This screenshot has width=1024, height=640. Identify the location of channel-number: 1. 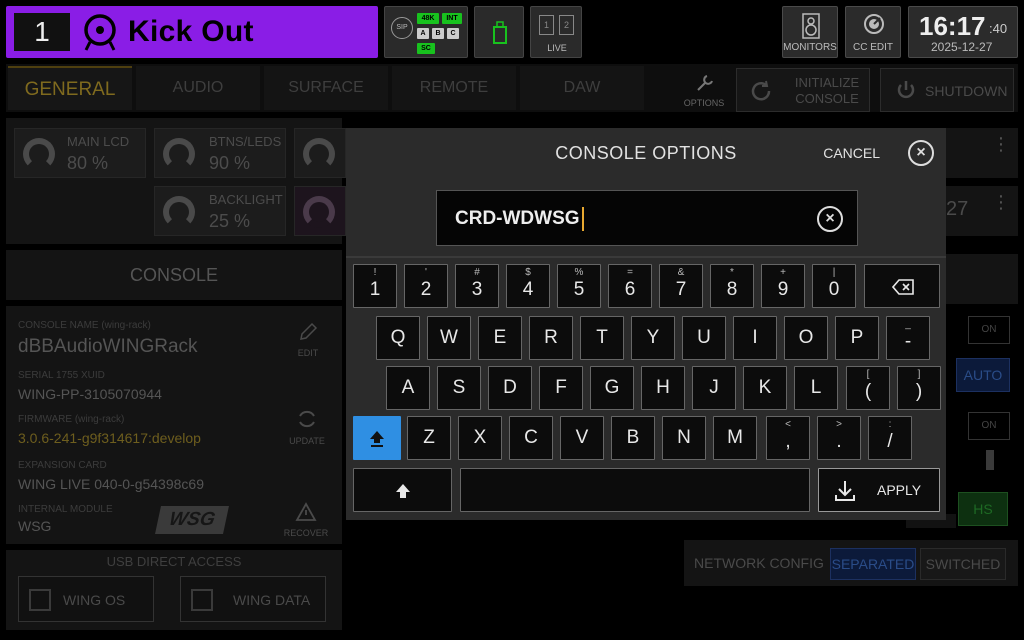
(42, 32).